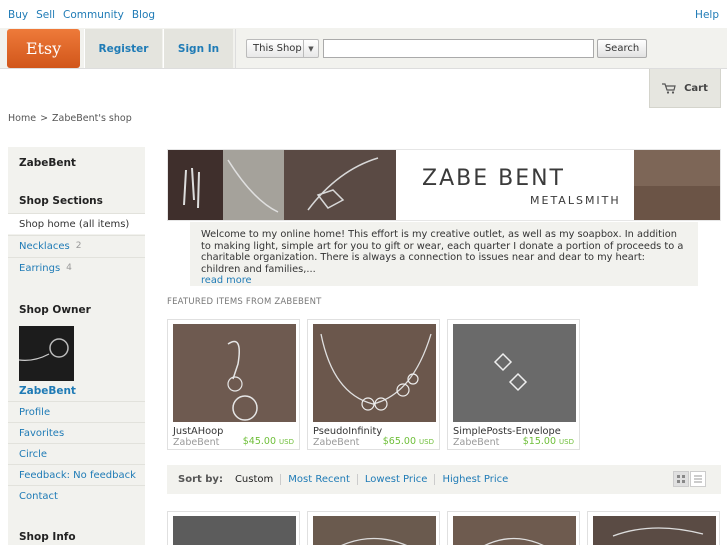 The image size is (727, 545). Describe the element at coordinates (696, 88) in the screenshot. I see `cart-label: Cart` at that location.